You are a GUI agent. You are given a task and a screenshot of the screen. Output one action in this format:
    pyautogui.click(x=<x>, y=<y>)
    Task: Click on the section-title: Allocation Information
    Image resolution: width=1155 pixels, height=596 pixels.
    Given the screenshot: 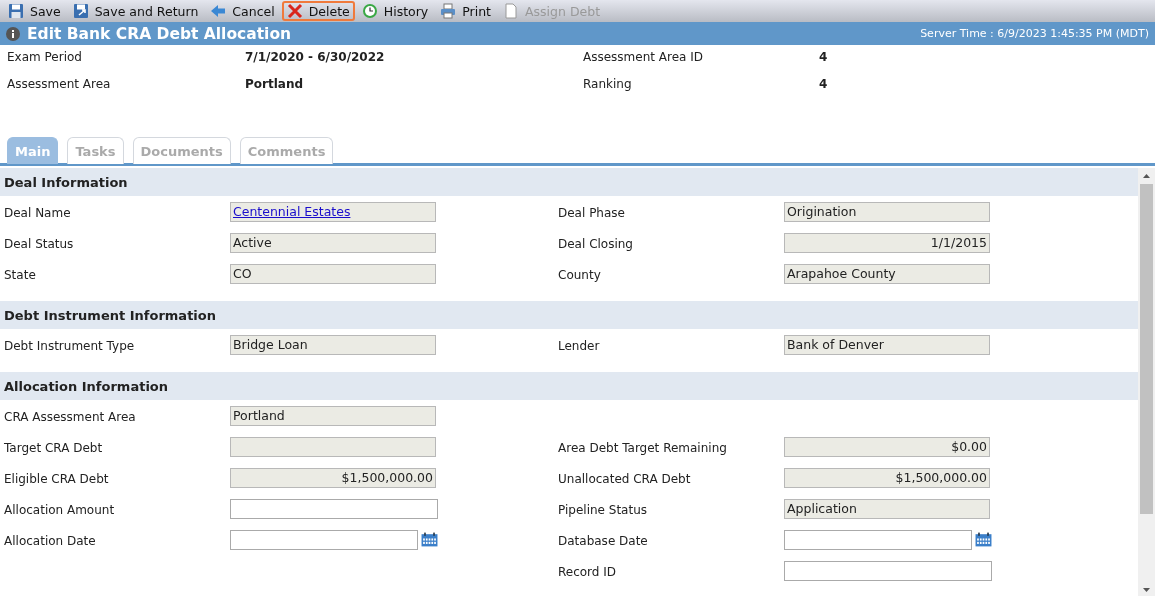 What is the action you would take?
    pyautogui.click(x=86, y=386)
    